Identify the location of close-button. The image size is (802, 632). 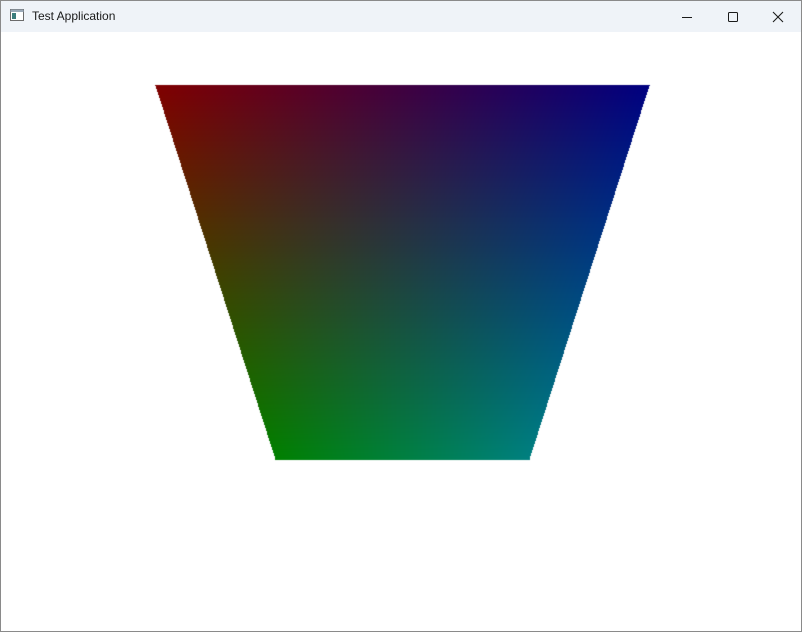
(778, 16).